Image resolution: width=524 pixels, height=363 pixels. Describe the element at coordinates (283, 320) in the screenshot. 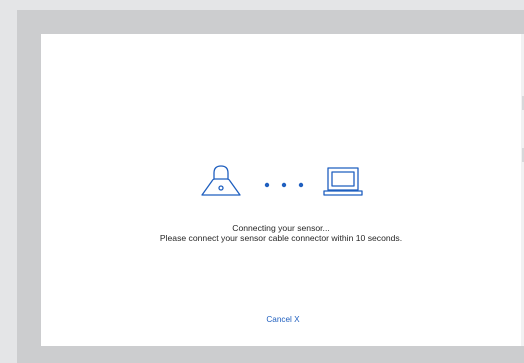

I see `cancel-button: Cancel X` at that location.